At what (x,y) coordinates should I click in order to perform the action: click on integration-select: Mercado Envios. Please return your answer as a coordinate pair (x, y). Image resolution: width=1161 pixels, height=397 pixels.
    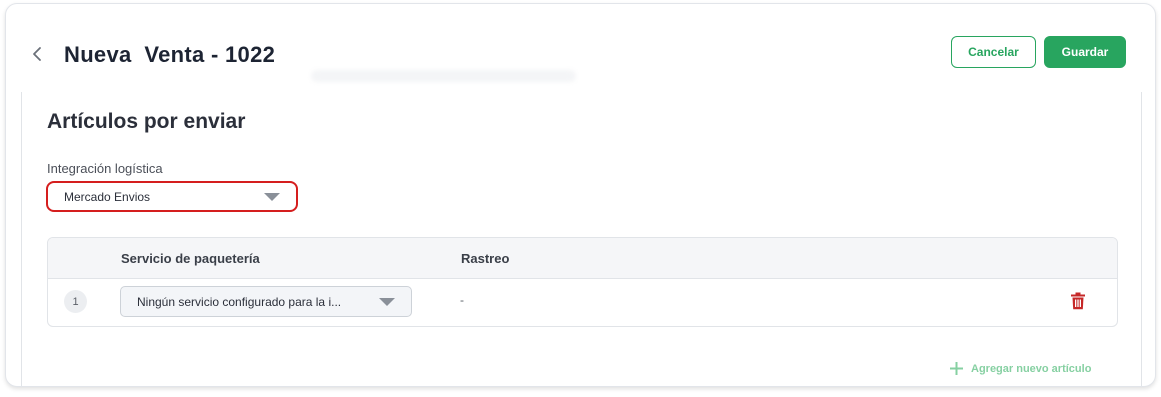
    Looking at the image, I should click on (172, 196).